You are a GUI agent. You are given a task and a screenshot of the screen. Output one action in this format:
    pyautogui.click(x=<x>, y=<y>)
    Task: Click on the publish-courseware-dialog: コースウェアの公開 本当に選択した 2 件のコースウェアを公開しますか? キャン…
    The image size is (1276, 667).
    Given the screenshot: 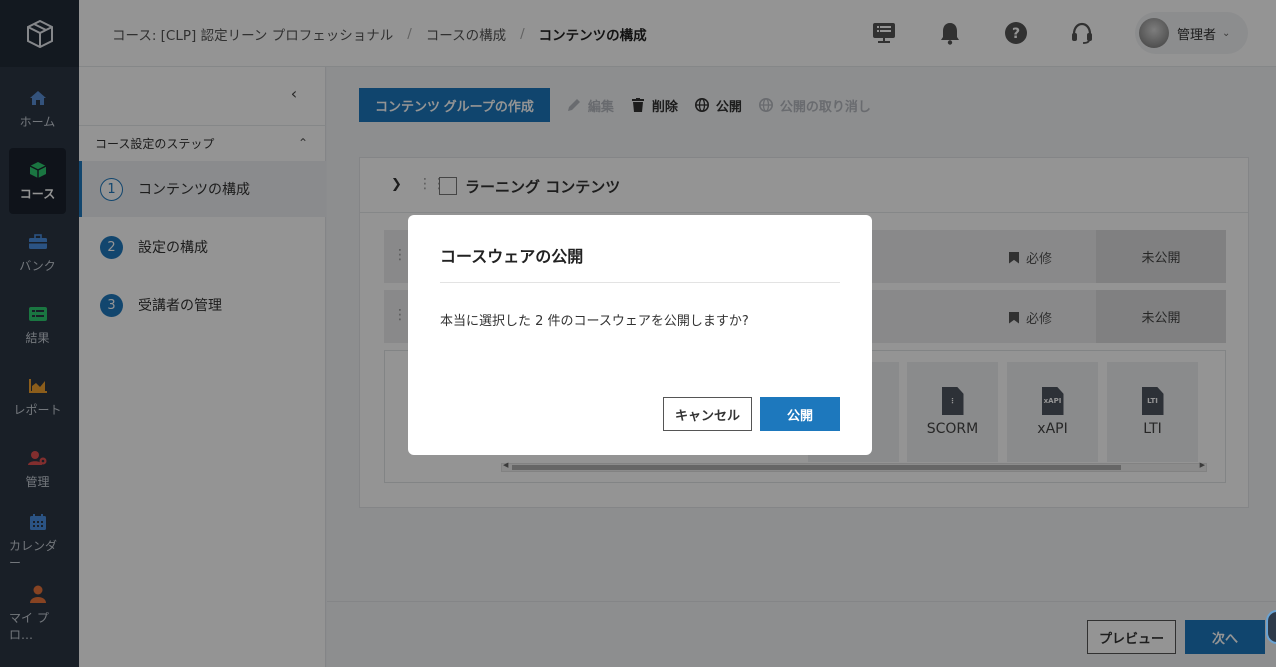 What is the action you would take?
    pyautogui.click(x=640, y=335)
    